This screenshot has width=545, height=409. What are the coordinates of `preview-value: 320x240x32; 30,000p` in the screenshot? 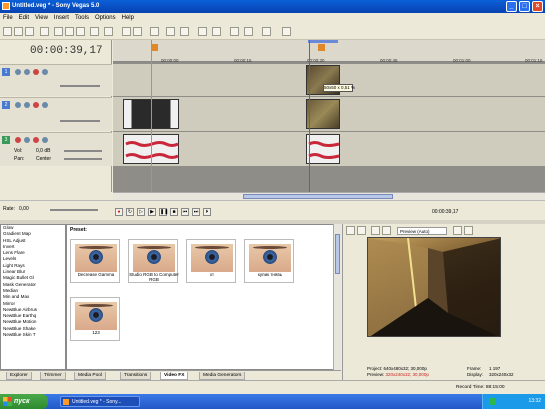 It's located at (407, 374).